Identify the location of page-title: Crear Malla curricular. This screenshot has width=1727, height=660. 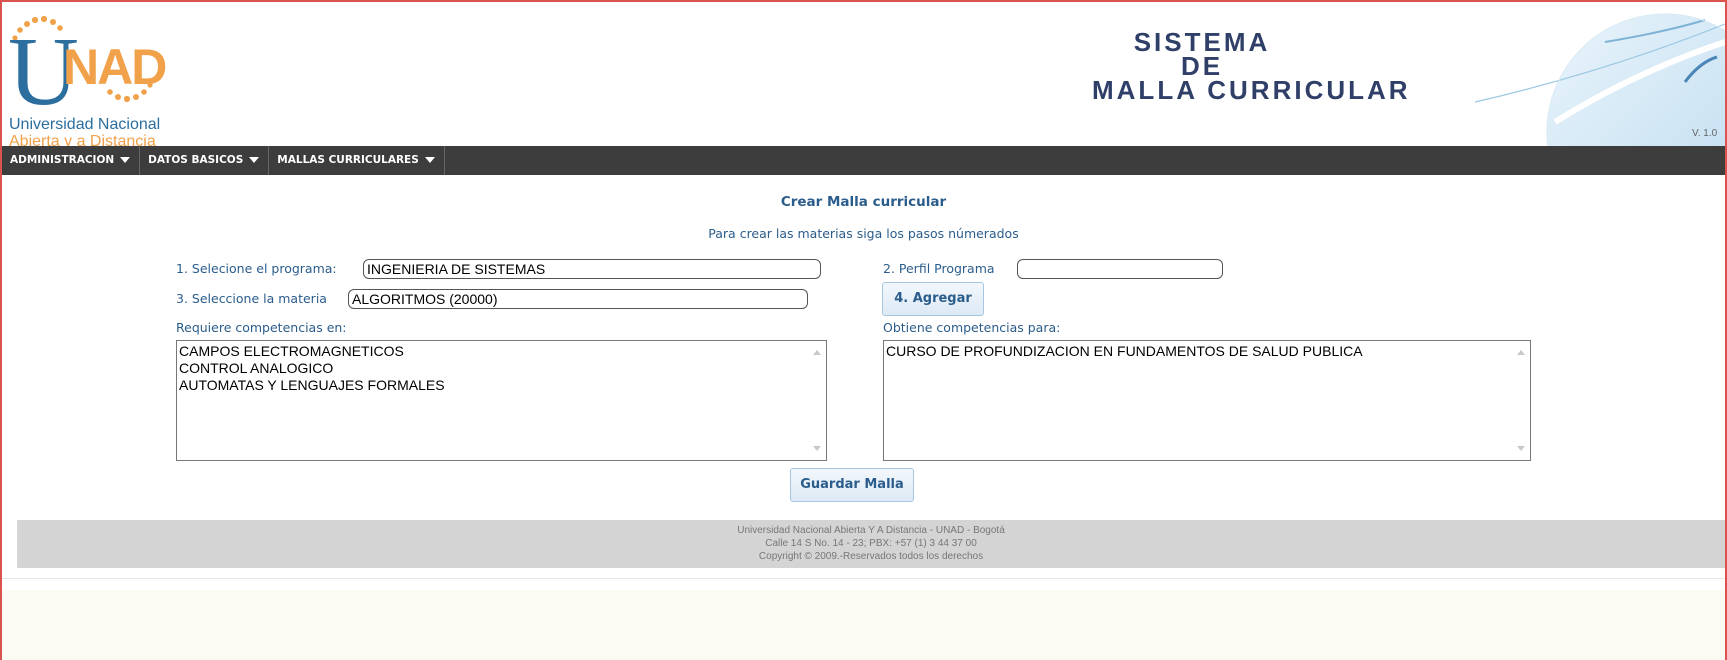
(863, 202).